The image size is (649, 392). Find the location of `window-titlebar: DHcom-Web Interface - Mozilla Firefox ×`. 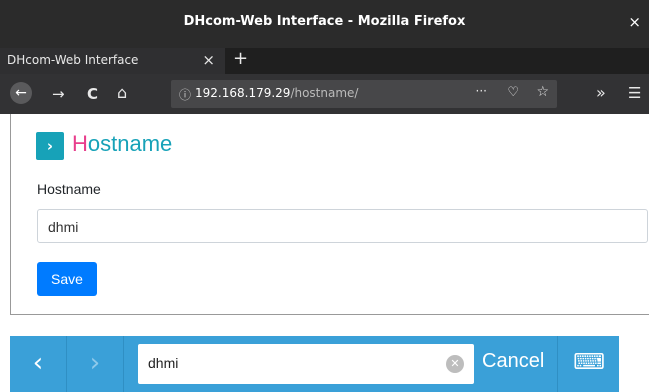

window-titlebar: DHcom-Web Interface - Mozilla Firefox × is located at coordinates (324, 24).